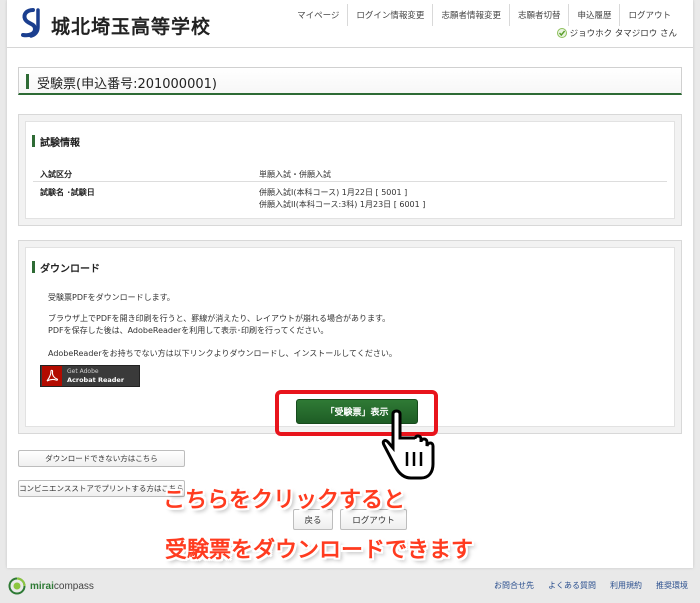  What do you see at coordinates (42, 586) in the screenshot?
I see `brand-prefix: mirai` at bounding box center [42, 586].